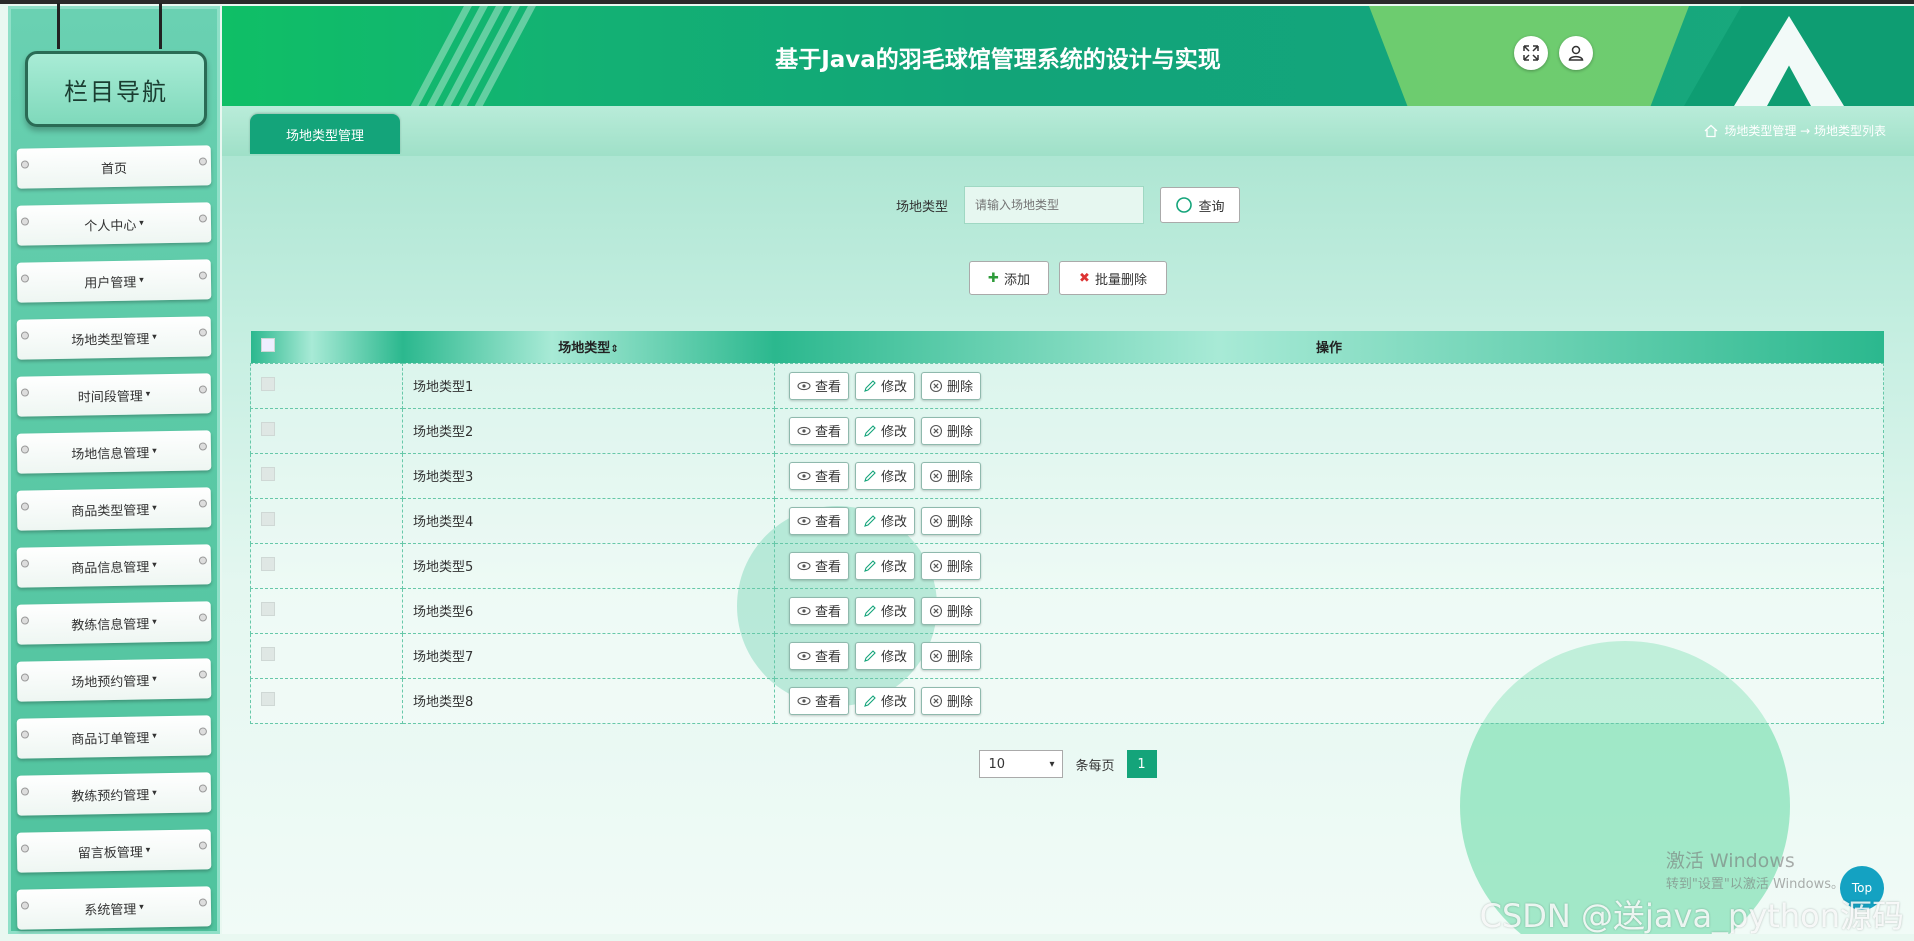 Image resolution: width=1914 pixels, height=941 pixels. What do you see at coordinates (1200, 205) in the screenshot?
I see `query-button: 查询` at bounding box center [1200, 205].